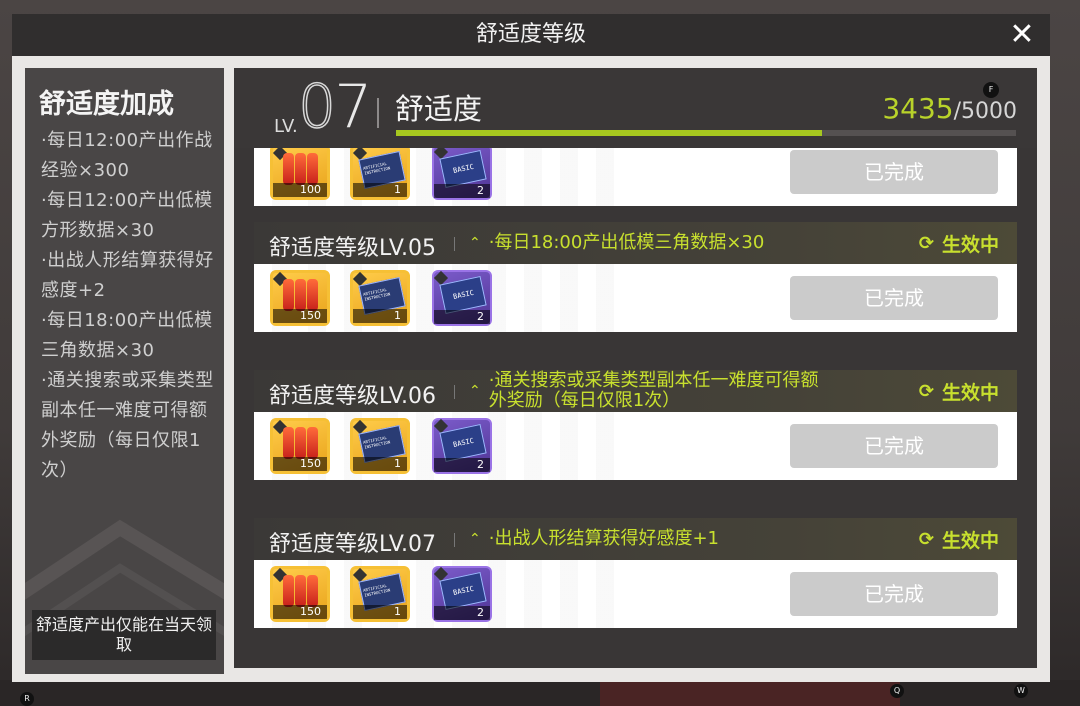 This screenshot has width=1080, height=706. What do you see at coordinates (985, 111) in the screenshot?
I see `comfort-score-max: /5000` at bounding box center [985, 111].